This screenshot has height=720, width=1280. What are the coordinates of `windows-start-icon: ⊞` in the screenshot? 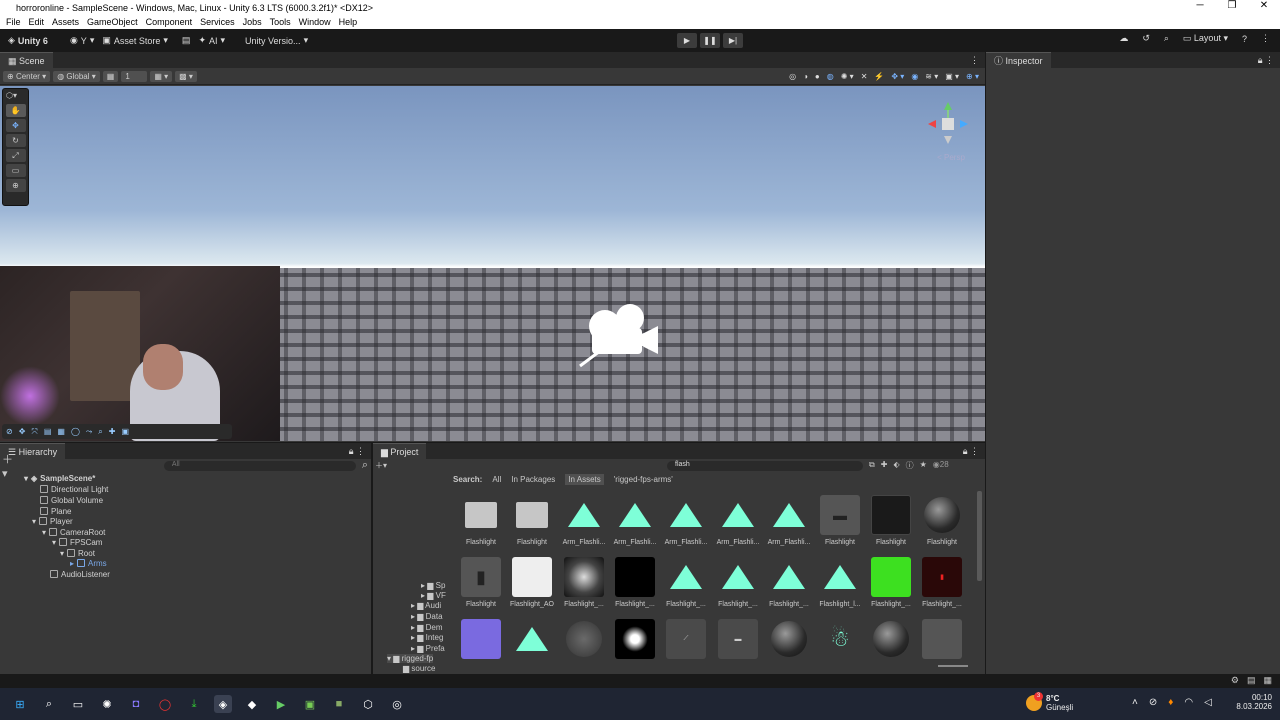 It's located at (20, 704).